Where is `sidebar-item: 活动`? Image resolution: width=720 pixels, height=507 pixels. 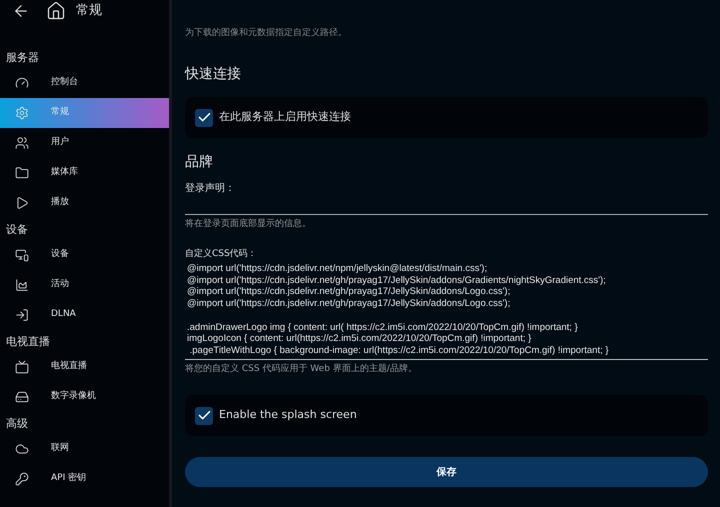 sidebar-item: 活动 is located at coordinates (84, 285).